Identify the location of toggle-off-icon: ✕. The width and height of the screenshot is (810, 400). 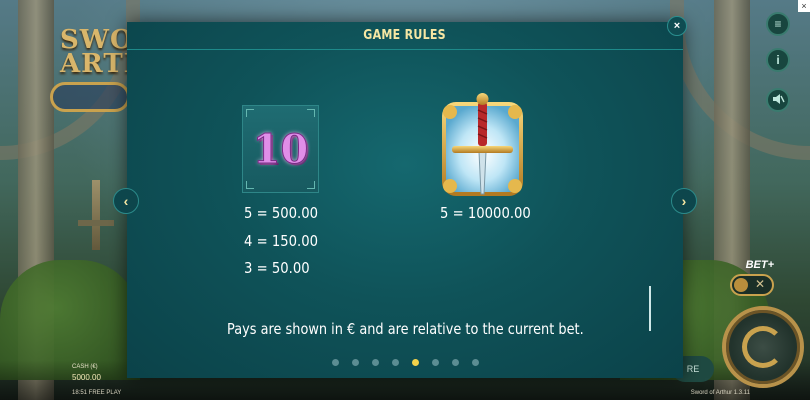
(759, 284).